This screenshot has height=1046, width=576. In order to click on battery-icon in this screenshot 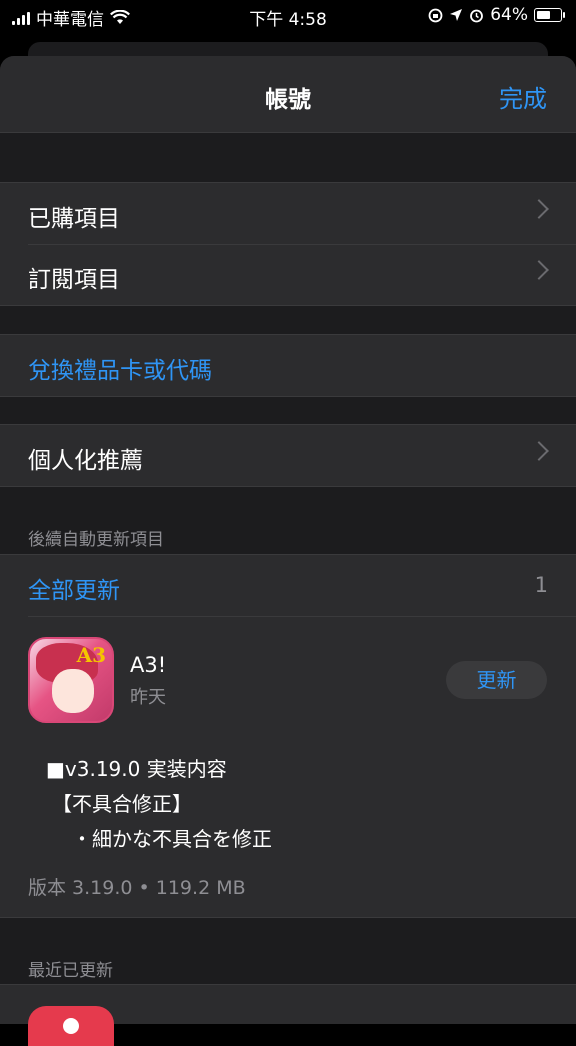, I will do `click(549, 15)`.